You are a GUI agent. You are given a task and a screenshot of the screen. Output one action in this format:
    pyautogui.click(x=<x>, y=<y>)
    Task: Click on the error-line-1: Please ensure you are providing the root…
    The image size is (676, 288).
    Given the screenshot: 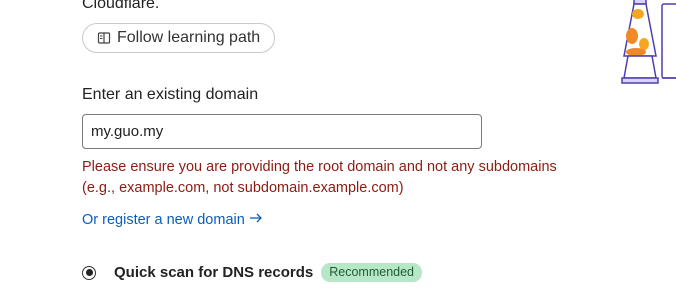 What is the action you would take?
    pyautogui.click(x=319, y=167)
    